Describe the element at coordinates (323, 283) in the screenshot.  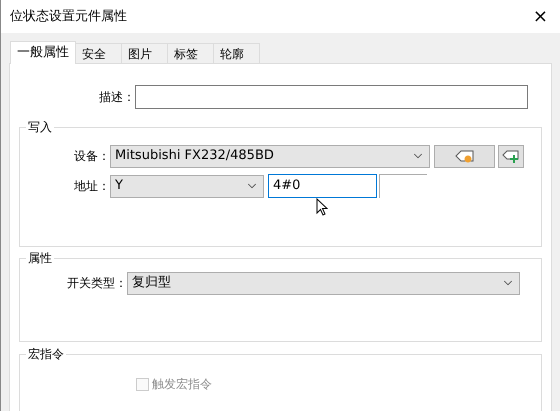
I see `switch-type-dropdown: 复归型` at that location.